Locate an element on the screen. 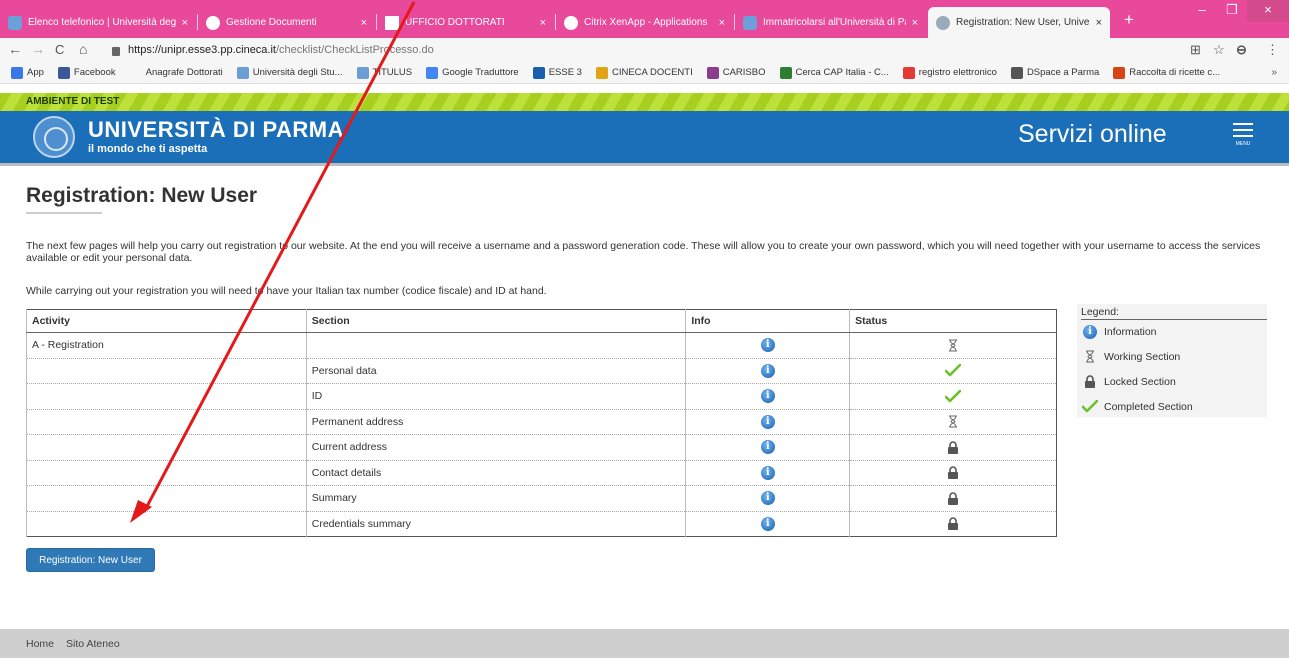 The height and width of the screenshot is (658, 1289). footer-link-home: Home is located at coordinates (40, 644).